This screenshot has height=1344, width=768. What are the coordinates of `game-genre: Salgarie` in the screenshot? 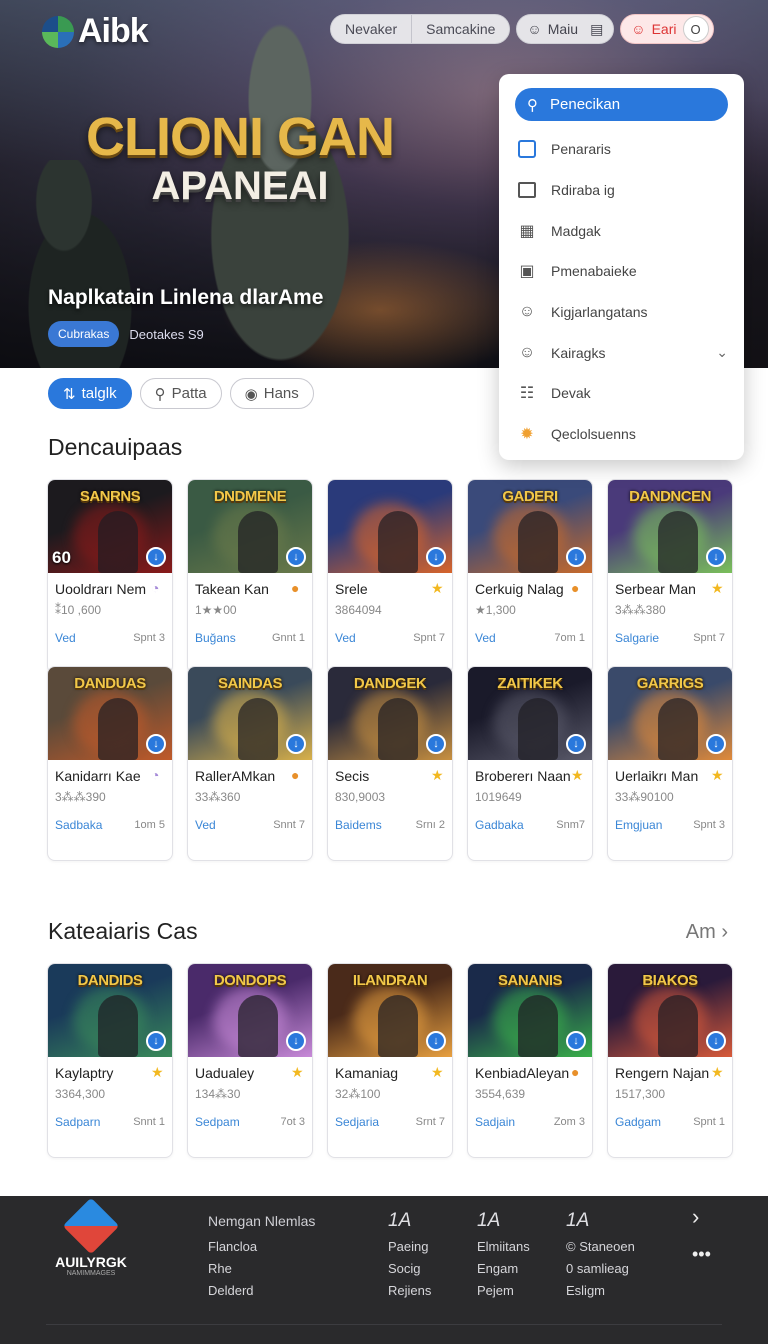 It's located at (637, 638).